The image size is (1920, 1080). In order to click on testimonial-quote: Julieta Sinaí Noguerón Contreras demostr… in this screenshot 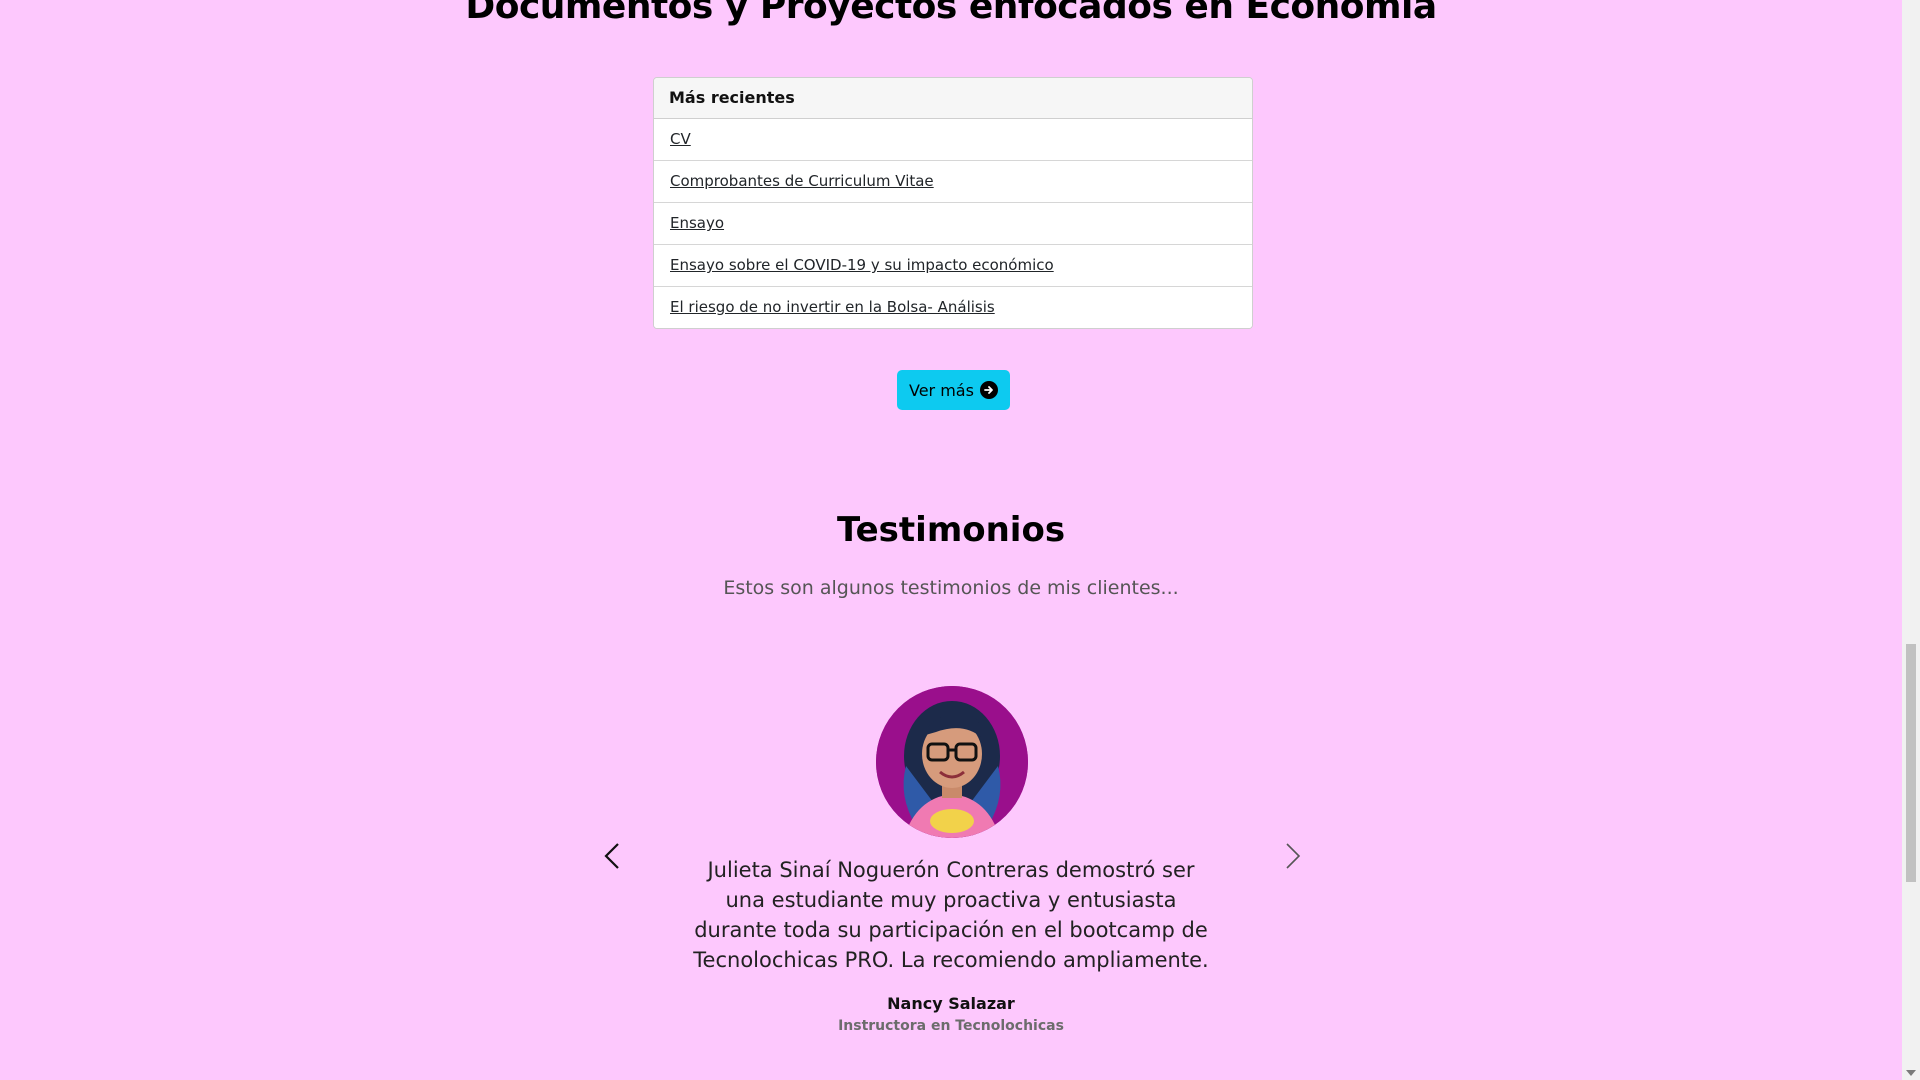, I will do `click(951, 915)`.